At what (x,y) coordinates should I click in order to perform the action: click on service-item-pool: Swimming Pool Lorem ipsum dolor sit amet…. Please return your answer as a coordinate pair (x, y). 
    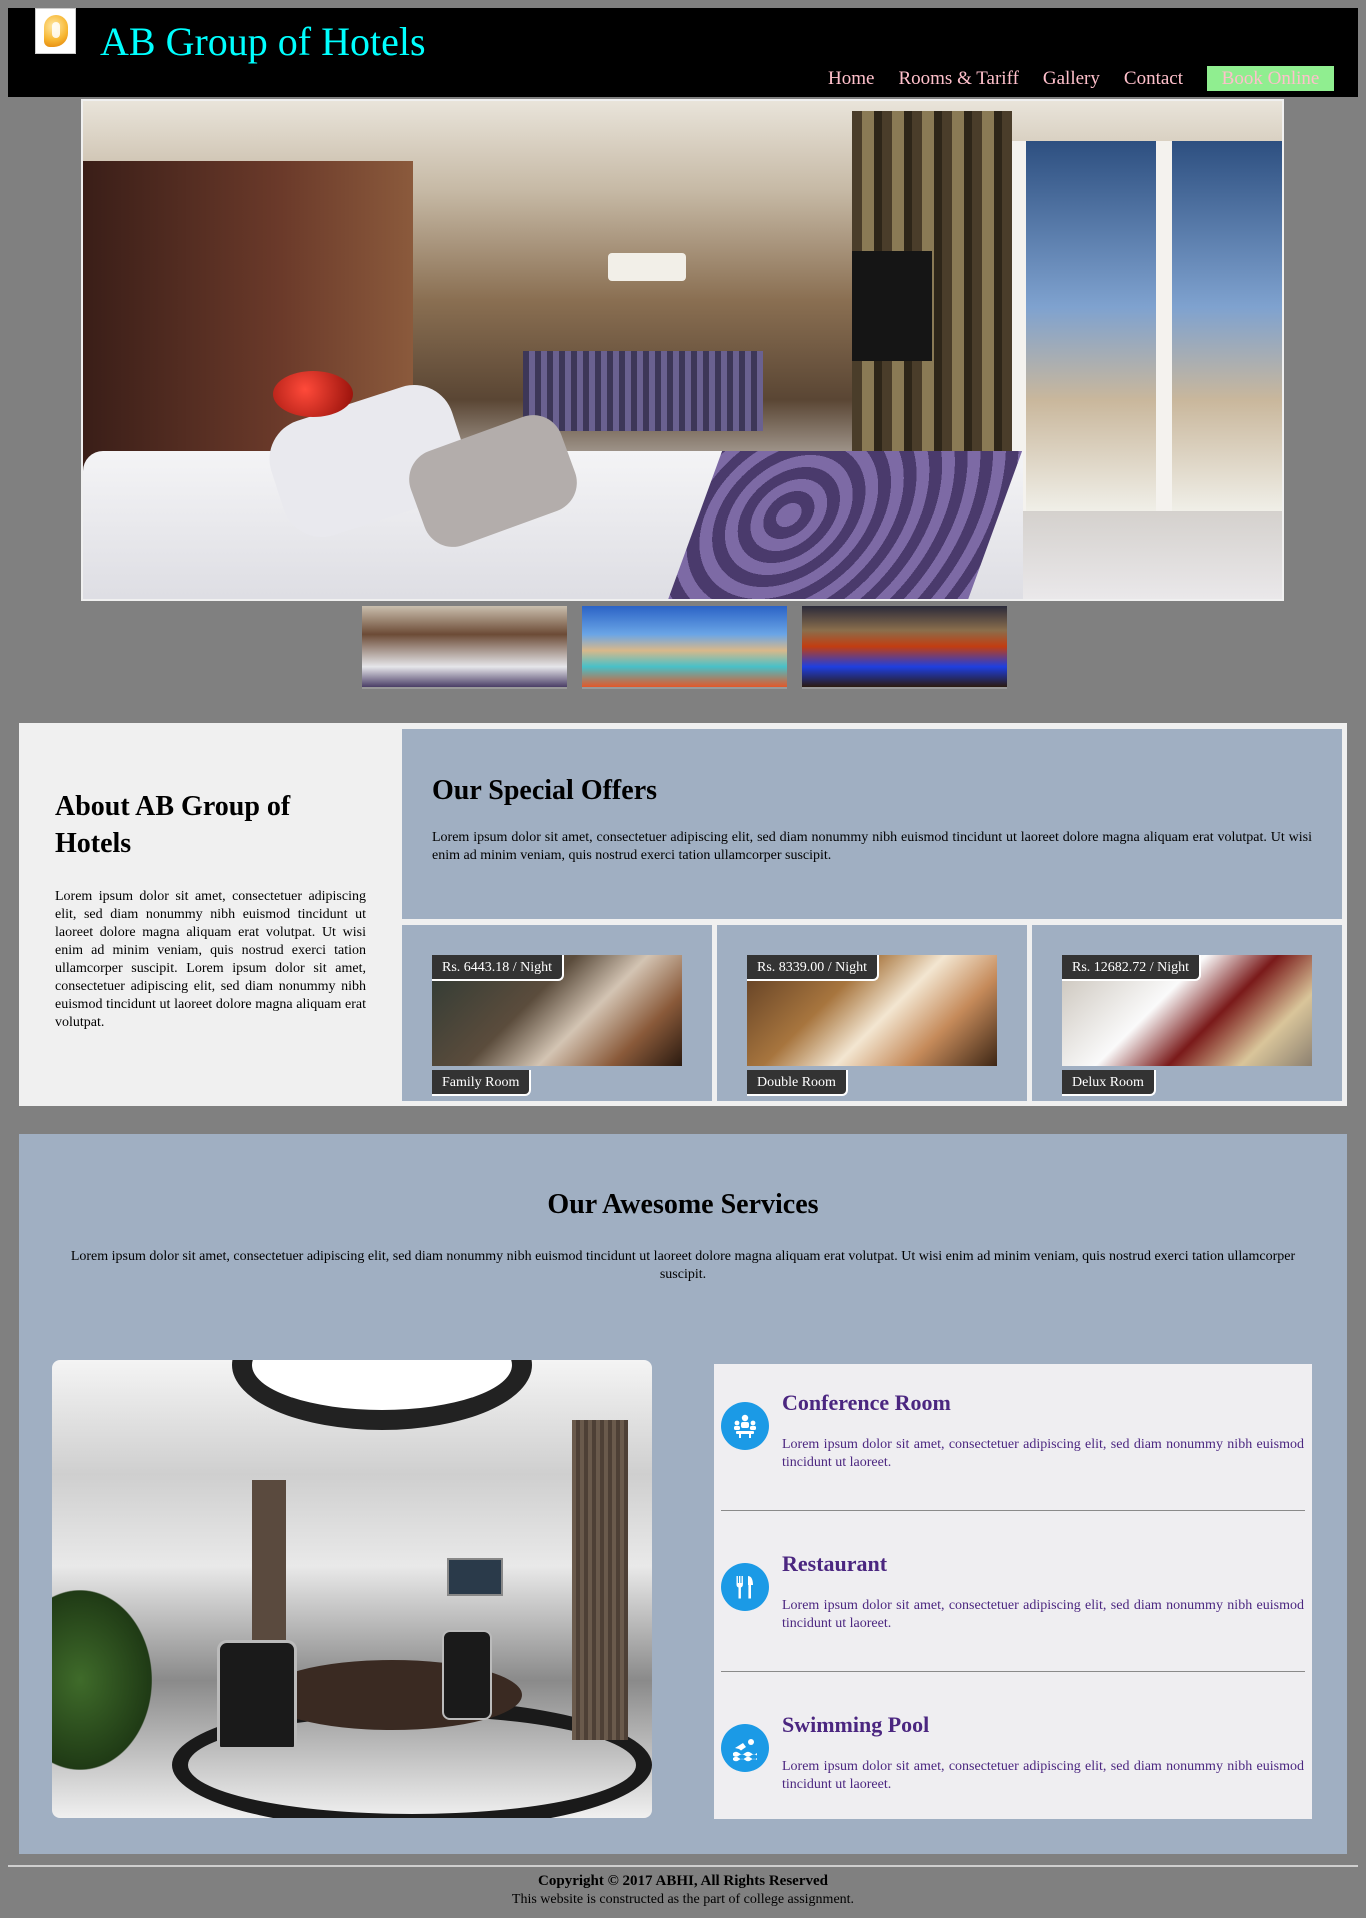
    Looking at the image, I should click on (1013, 1766).